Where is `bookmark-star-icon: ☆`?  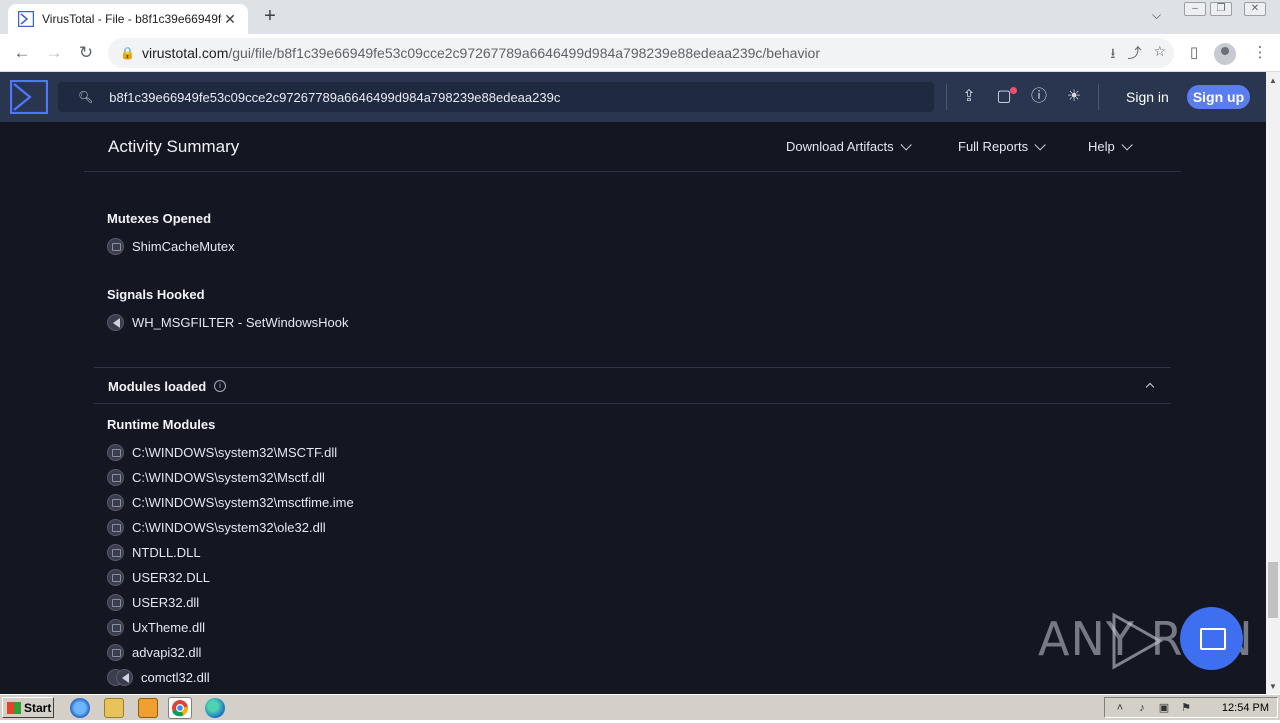 bookmark-star-icon: ☆ is located at coordinates (1159, 55).